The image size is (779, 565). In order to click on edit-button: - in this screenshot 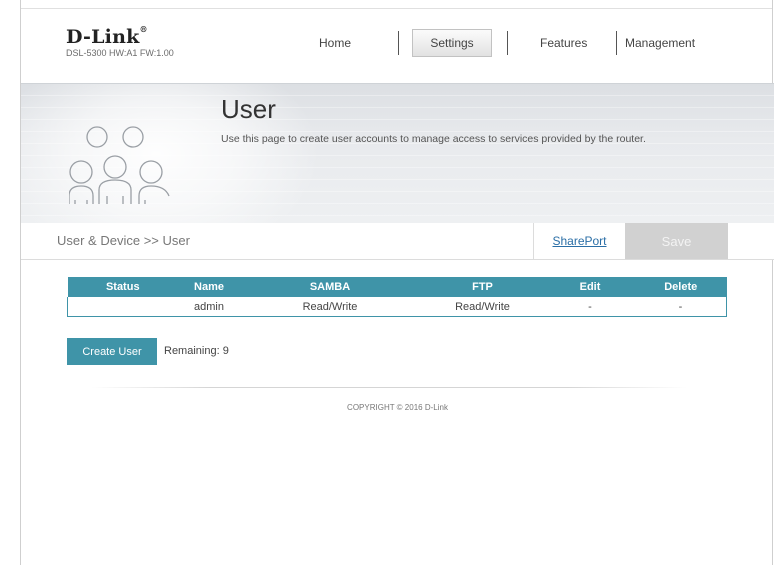, I will do `click(590, 307)`.